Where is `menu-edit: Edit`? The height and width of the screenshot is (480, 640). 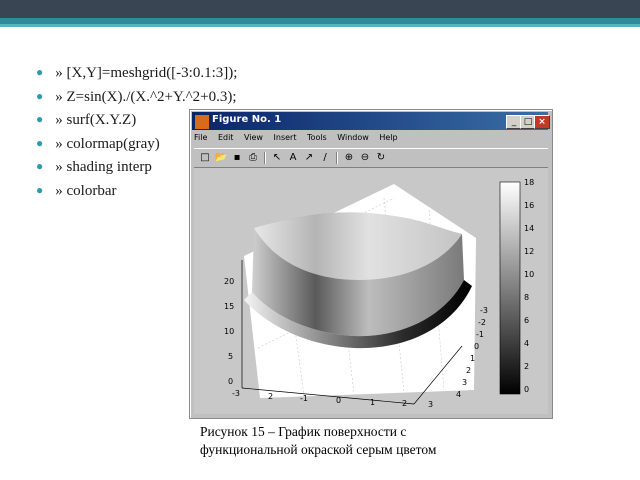
menu-edit: Edit is located at coordinates (226, 137).